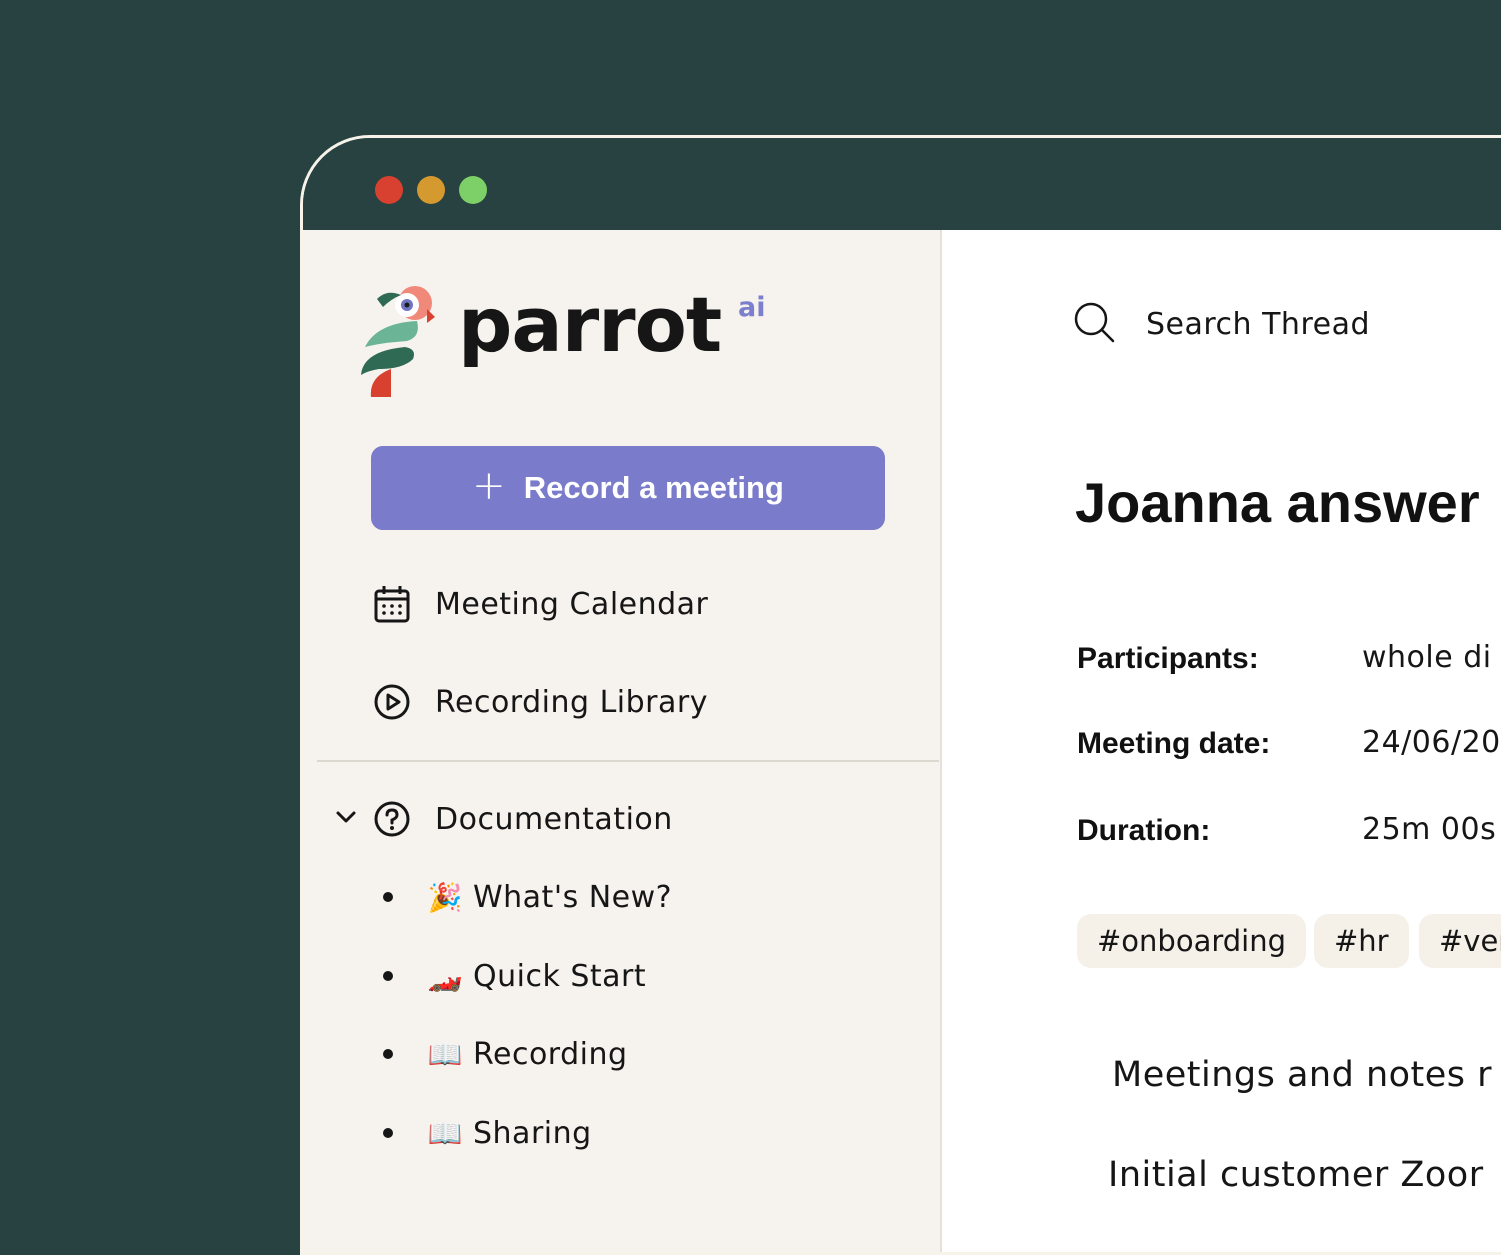 Image resolution: width=1501 pixels, height=1255 pixels. What do you see at coordinates (346, 817) in the screenshot?
I see `chevron-down-icon` at bounding box center [346, 817].